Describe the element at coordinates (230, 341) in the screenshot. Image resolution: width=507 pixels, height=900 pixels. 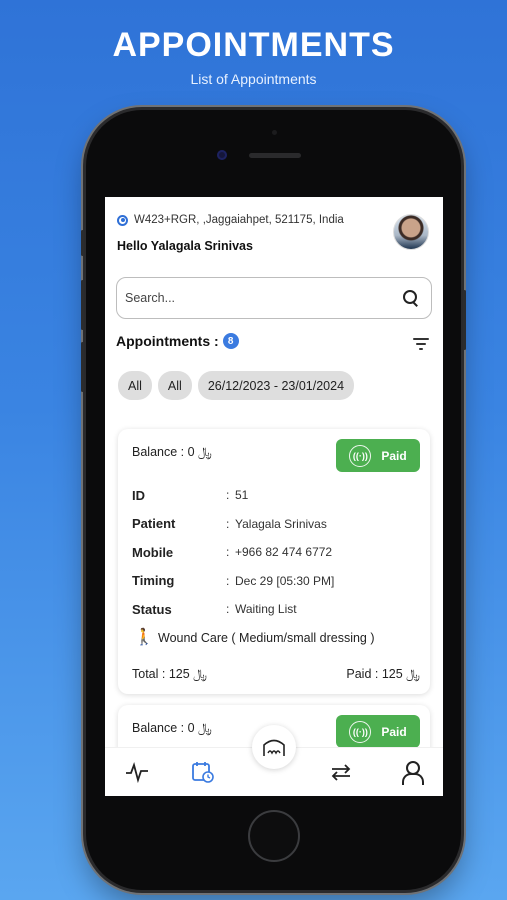
I see `appointments-count-badge: 8` at that location.